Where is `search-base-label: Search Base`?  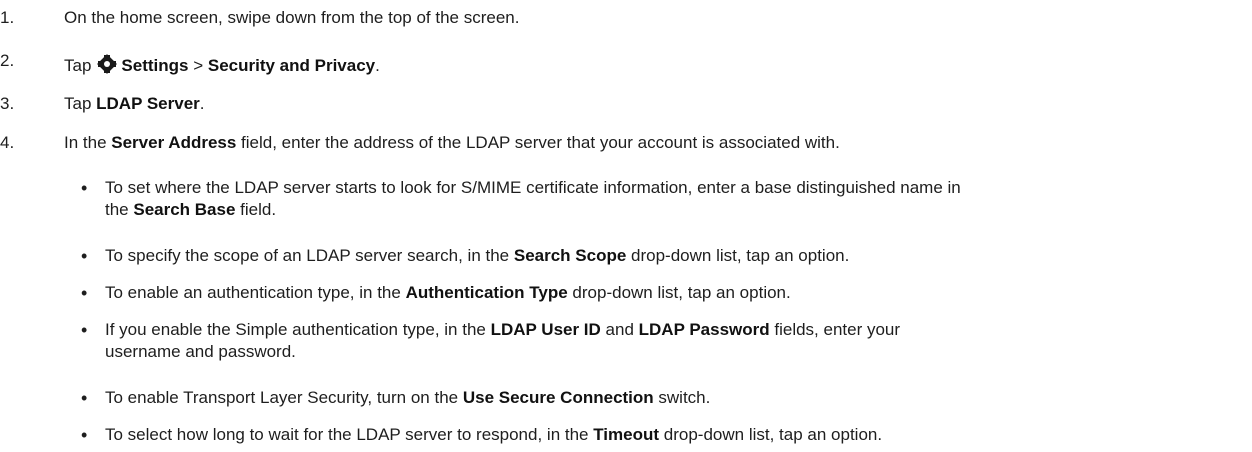
search-base-label: Search Base is located at coordinates (184, 209).